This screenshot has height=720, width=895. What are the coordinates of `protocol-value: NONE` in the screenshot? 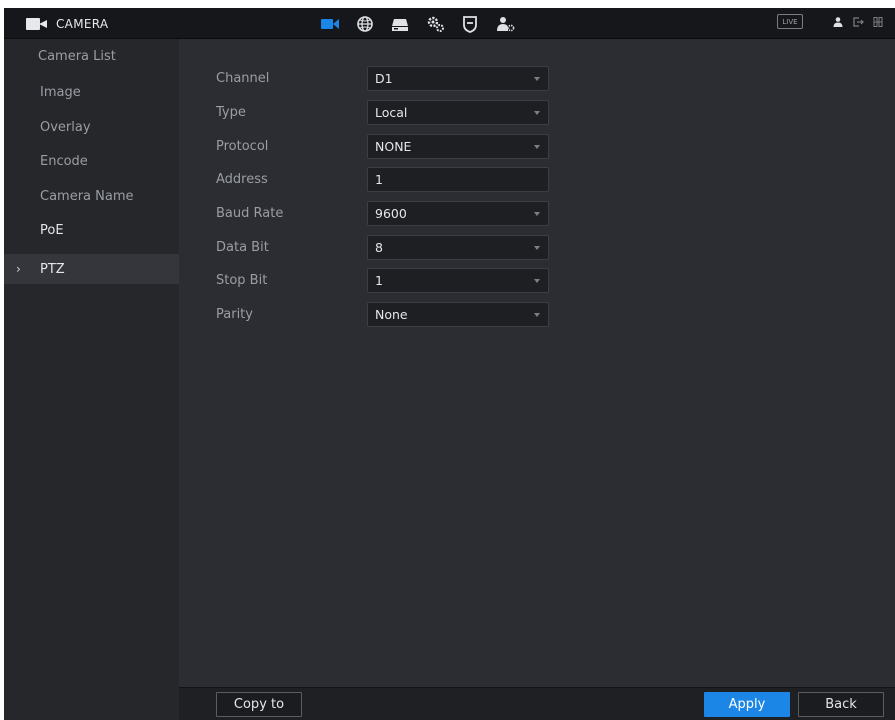 It's located at (393, 146).